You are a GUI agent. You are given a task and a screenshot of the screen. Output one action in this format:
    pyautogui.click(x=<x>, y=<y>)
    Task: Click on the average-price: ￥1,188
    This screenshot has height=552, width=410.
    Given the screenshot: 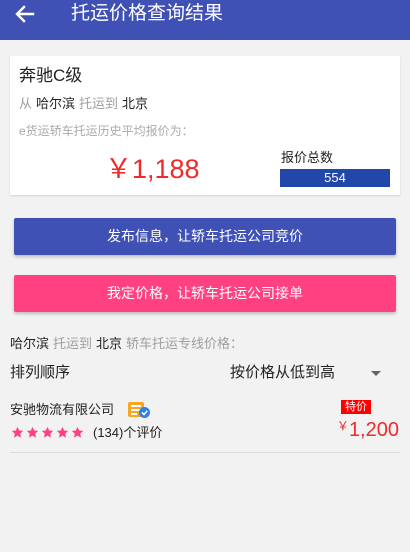 What is the action you would take?
    pyautogui.click(x=152, y=169)
    